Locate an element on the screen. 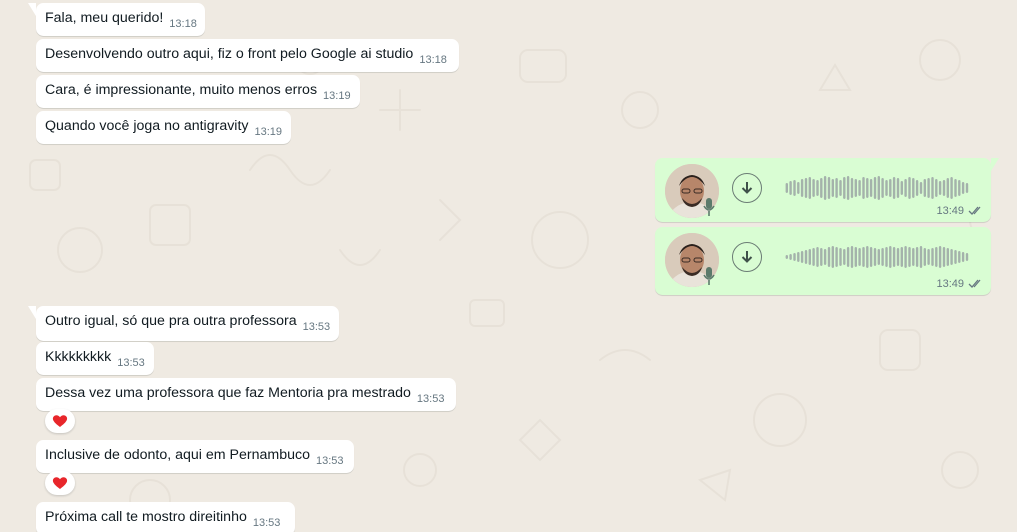 This screenshot has width=1017, height=532. message-text: Próxima call te mostro direitinho is located at coordinates (146, 517).